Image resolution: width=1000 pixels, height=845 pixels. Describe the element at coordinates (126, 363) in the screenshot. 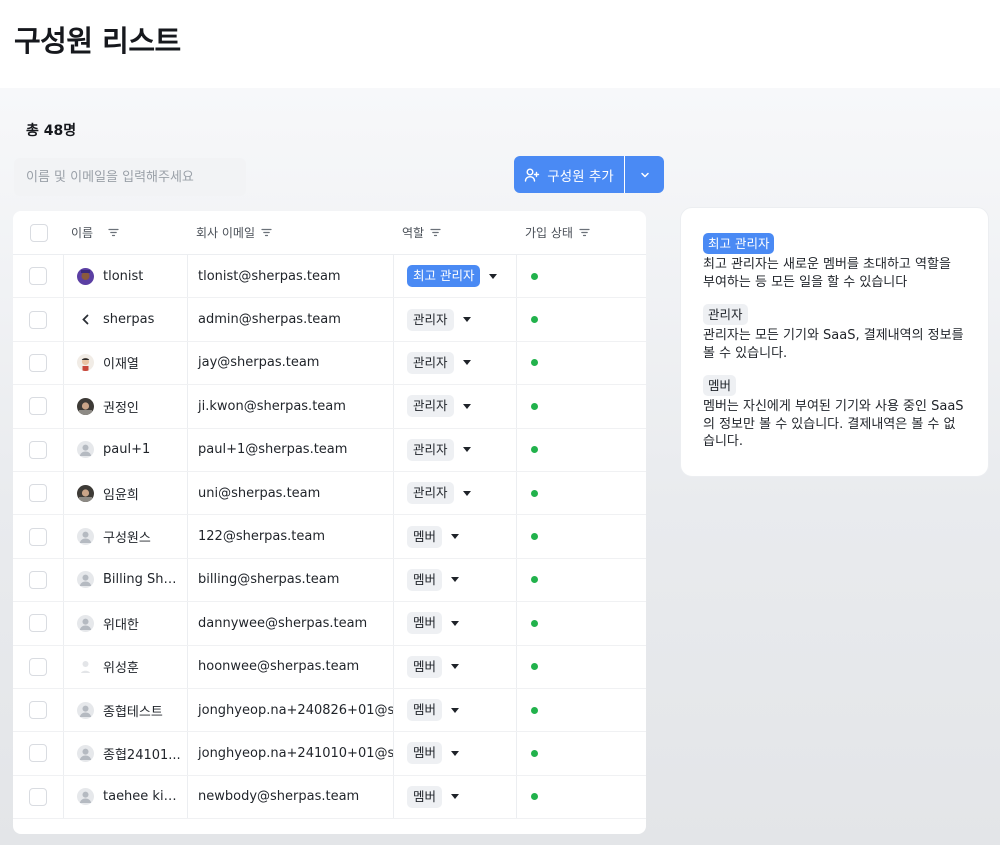

I see `name-cell: 이재열` at that location.